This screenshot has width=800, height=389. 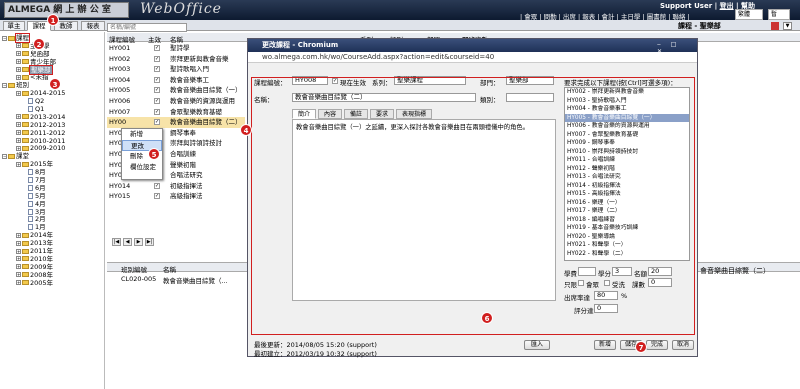 I want to click on tree-item: +主日學, so click(x=52, y=46).